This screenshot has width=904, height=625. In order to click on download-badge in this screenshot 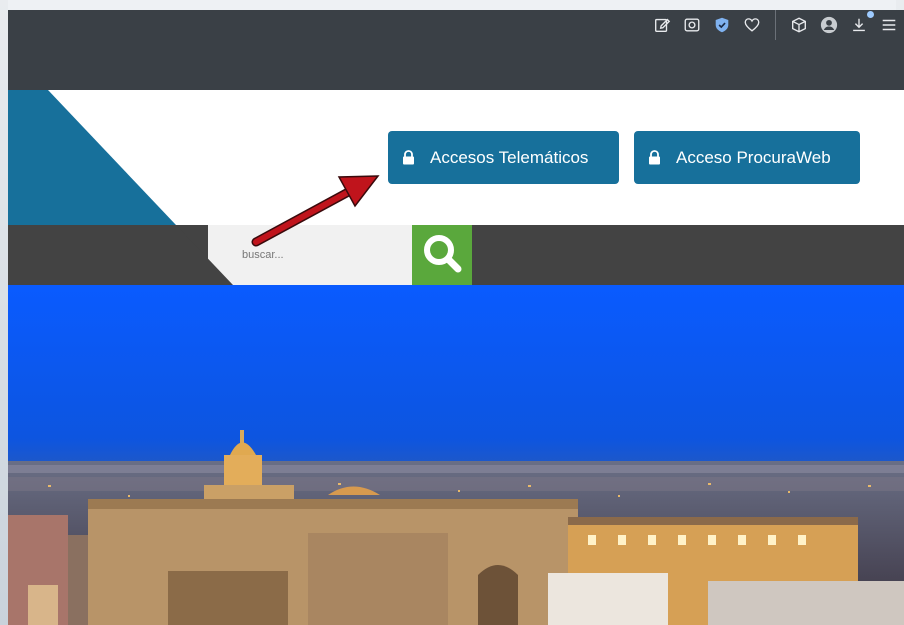, I will do `click(870, 14)`.